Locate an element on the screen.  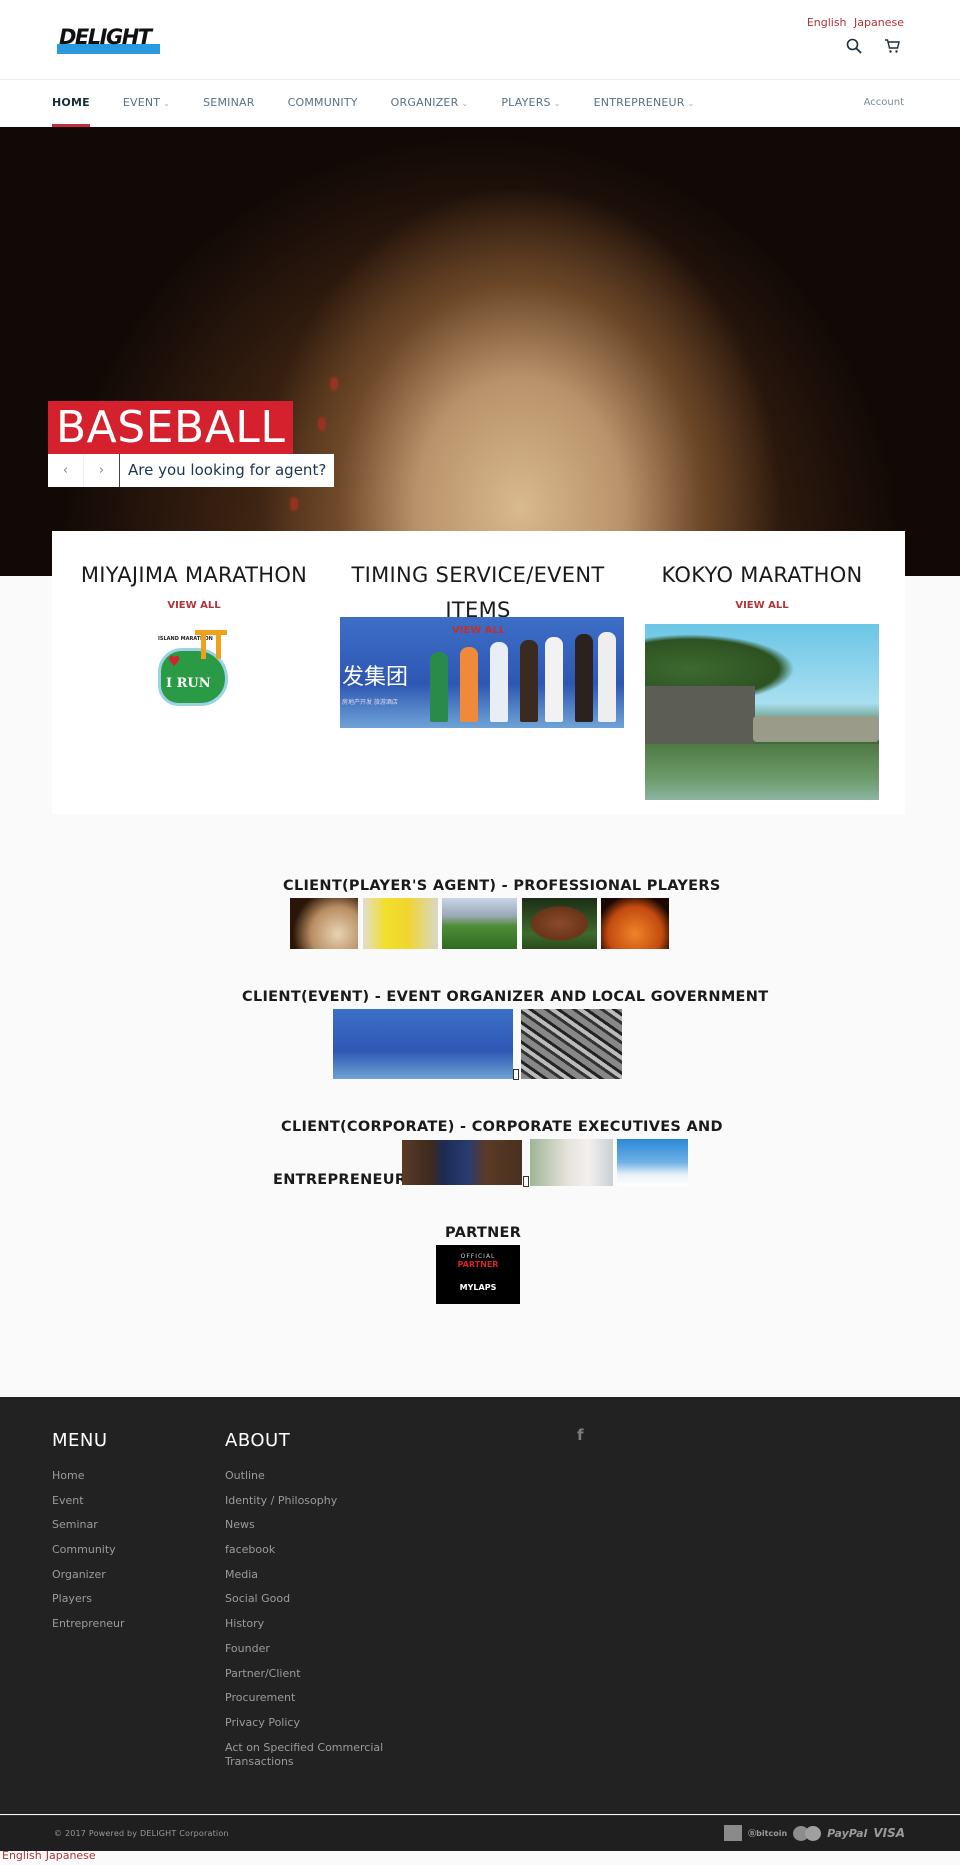
nav-community: COMMUNITY is located at coordinates (323, 103).